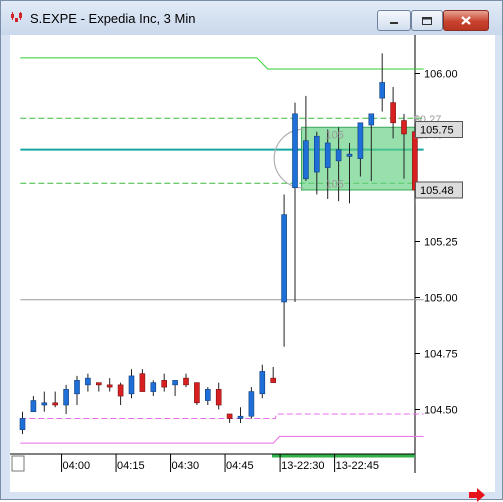 This screenshot has width=503, height=502. Describe the element at coordinates (441, 299) in the screenshot. I see `y-tick-label-4: 105.00` at that location.